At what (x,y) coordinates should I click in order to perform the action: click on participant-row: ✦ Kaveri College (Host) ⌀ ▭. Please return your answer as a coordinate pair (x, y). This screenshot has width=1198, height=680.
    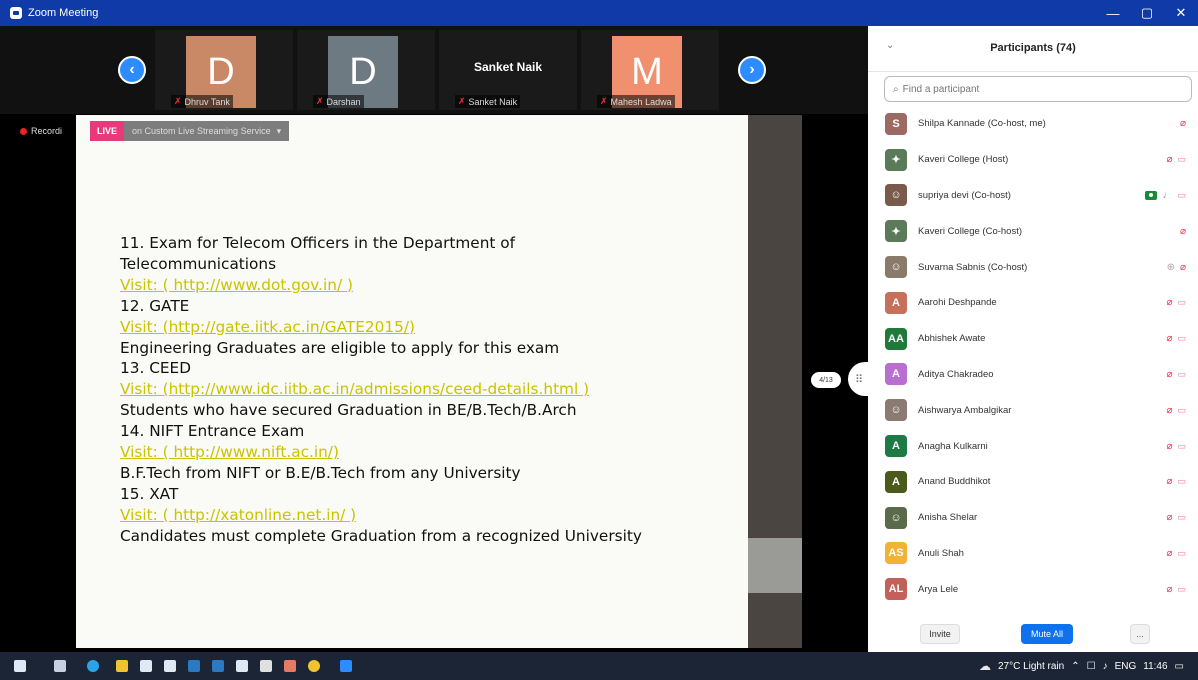
    Looking at the image, I should click on (1033, 160).